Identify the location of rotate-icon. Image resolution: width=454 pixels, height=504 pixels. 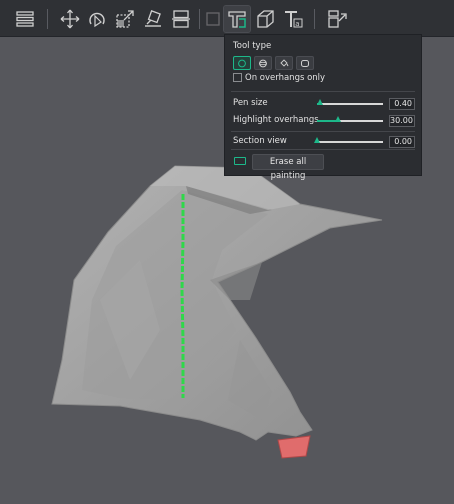
(97, 20).